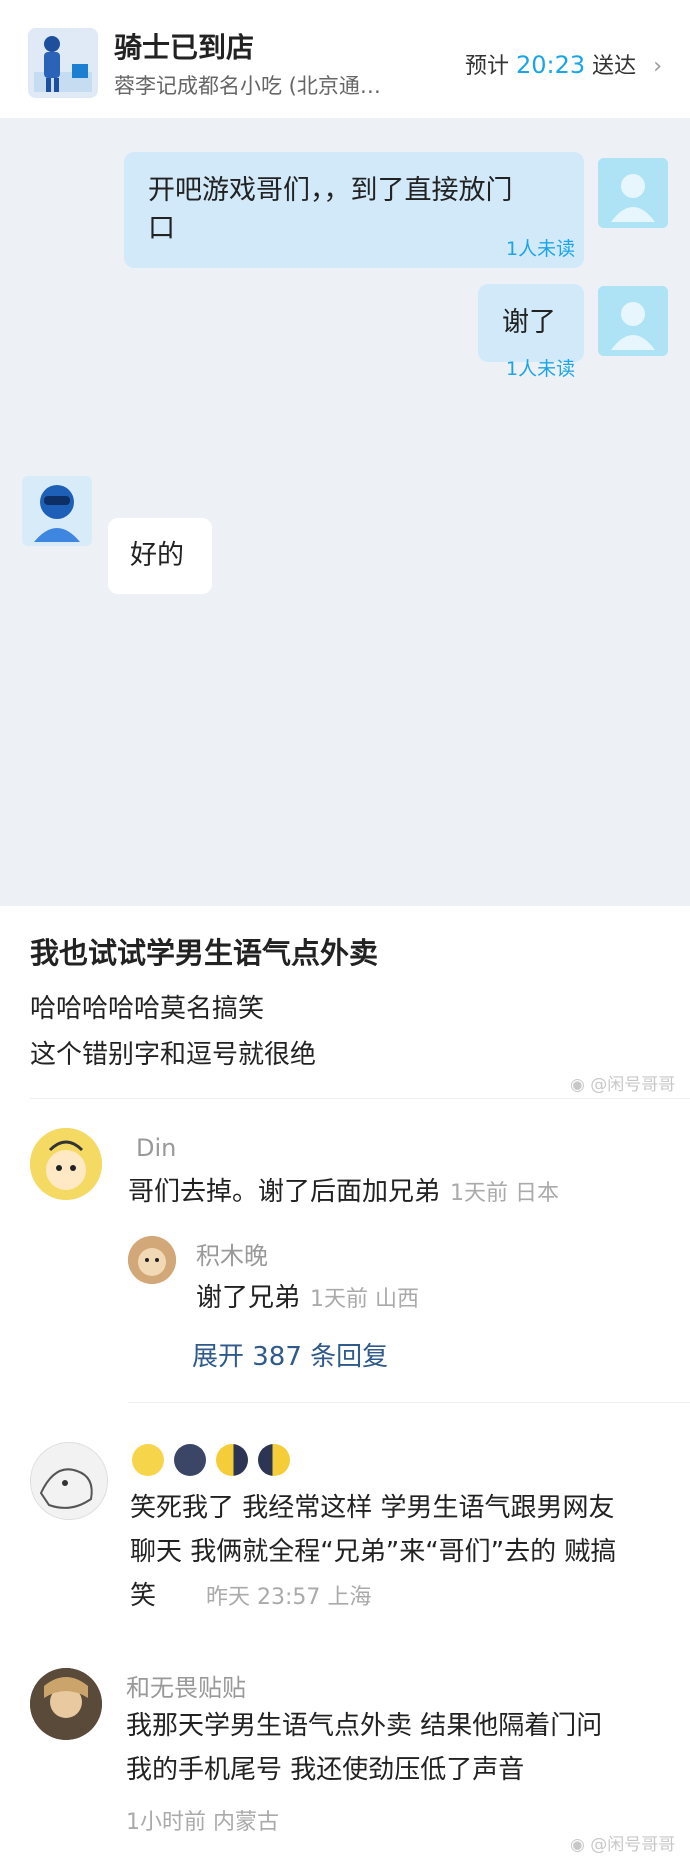 The height and width of the screenshot is (1856, 690). Describe the element at coordinates (173, 1055) in the screenshot. I see `post-line: 这个错别字和逗号就很绝` at that location.